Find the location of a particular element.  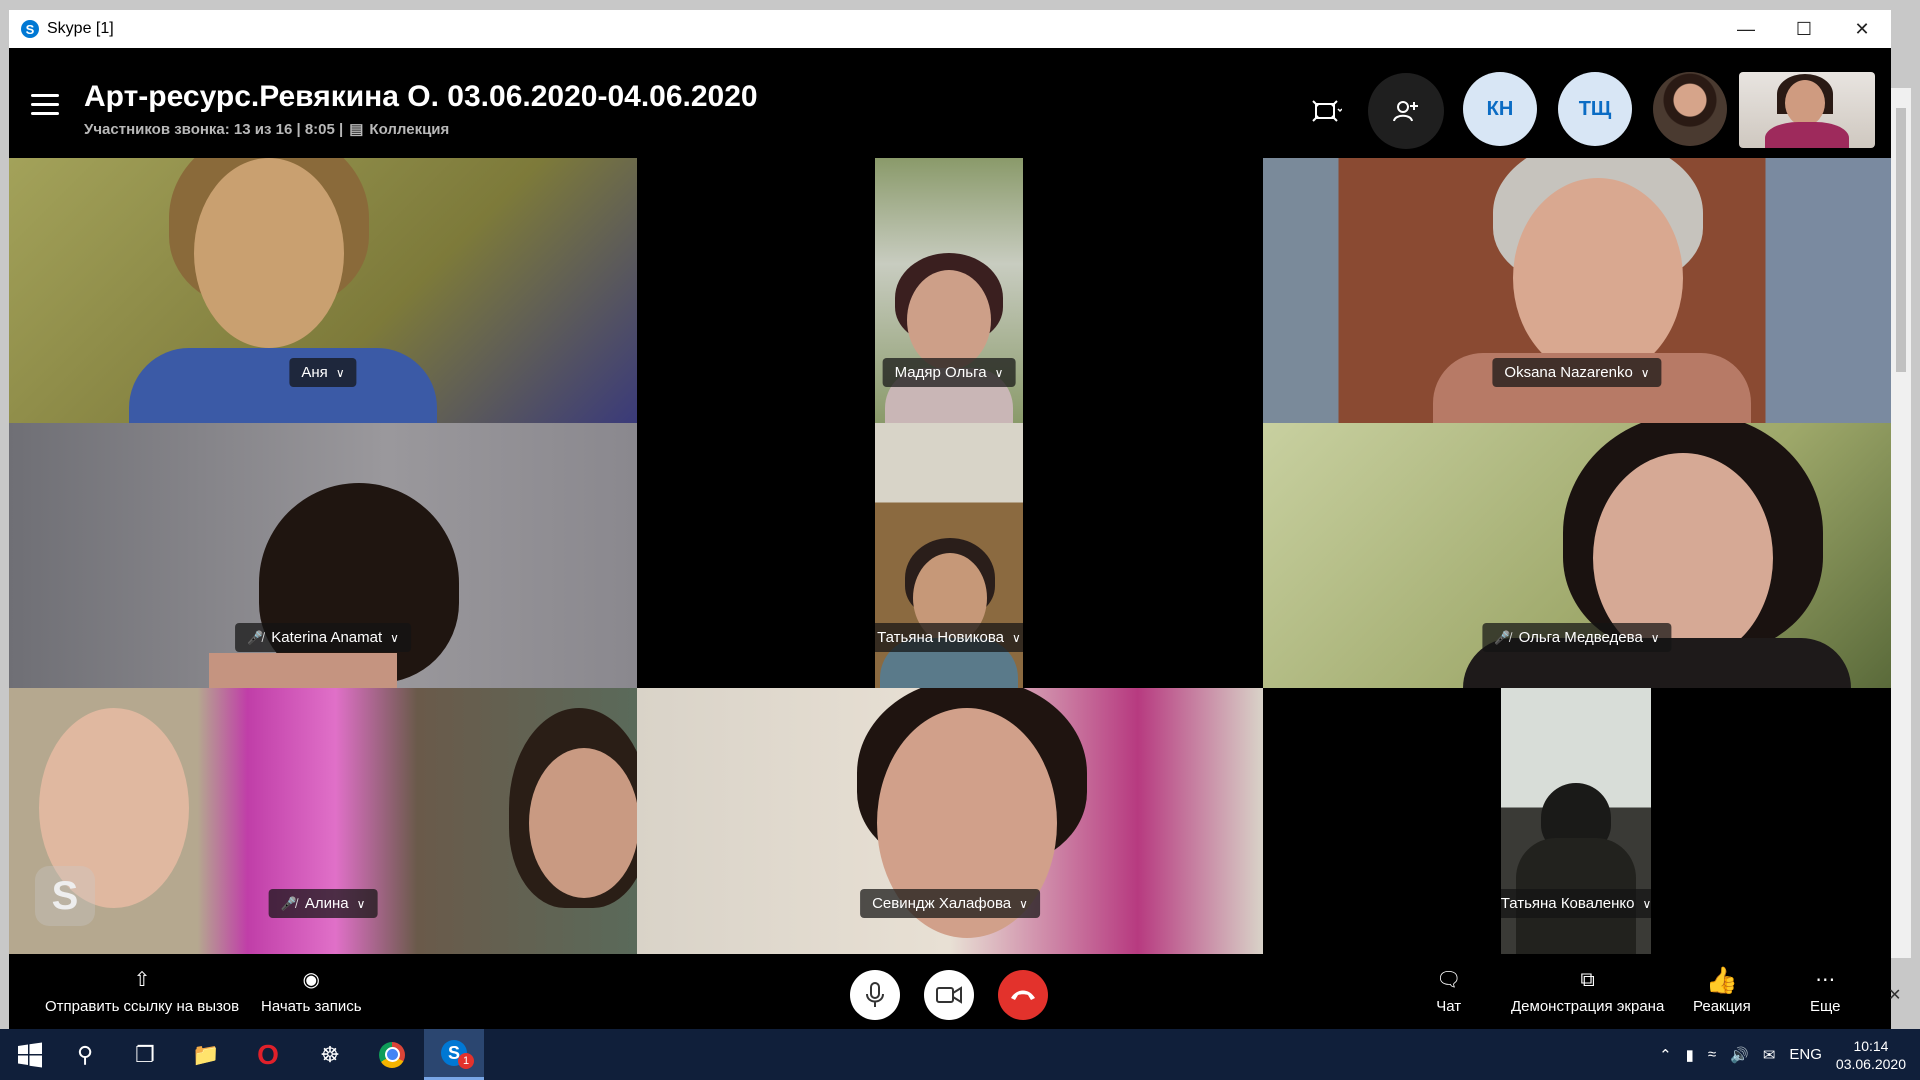

wifi-icon: ≈ is located at coordinates (1712, 1054).